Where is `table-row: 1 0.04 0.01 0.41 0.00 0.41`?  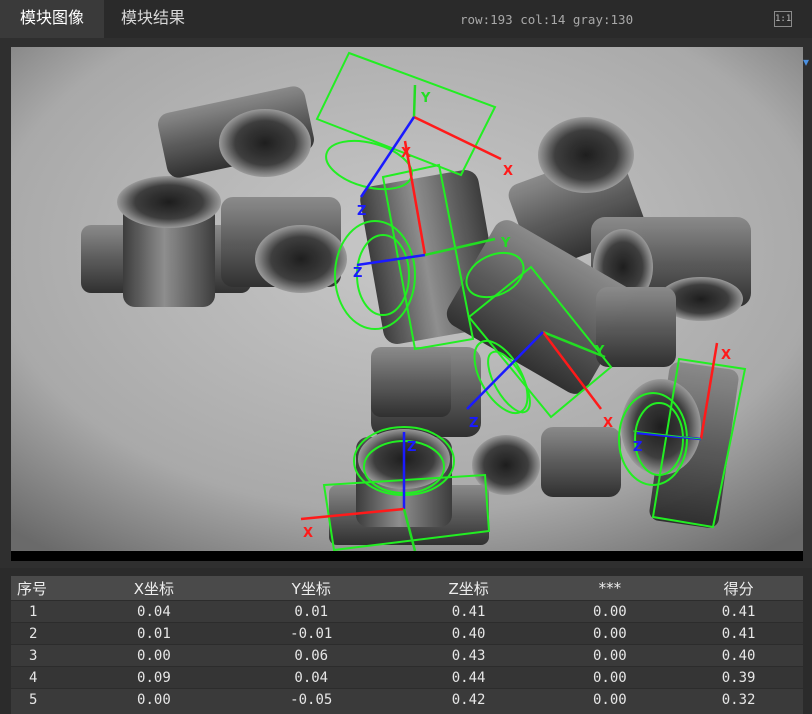 table-row: 1 0.04 0.01 0.41 0.00 0.41 is located at coordinates (407, 611).